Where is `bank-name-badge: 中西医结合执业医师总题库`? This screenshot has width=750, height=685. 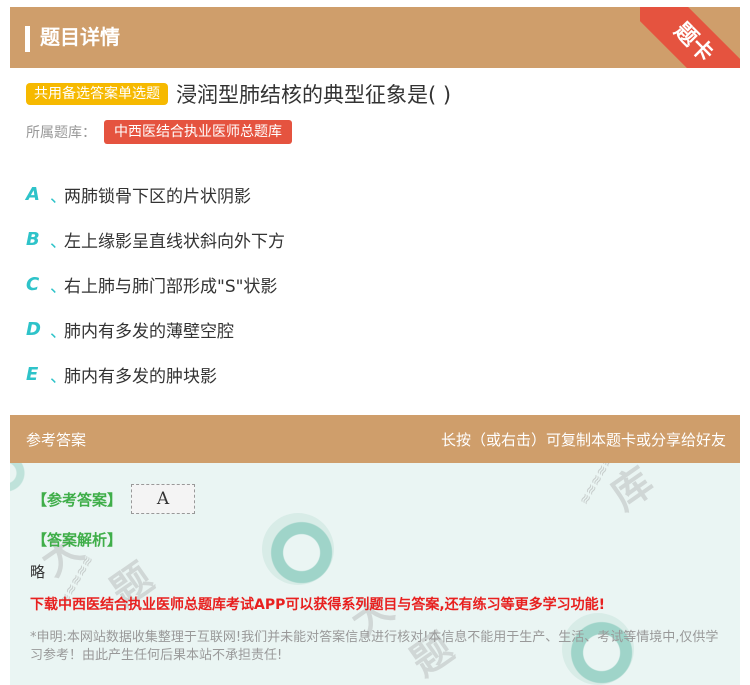 bank-name-badge: 中西医结合执业医师总题库 is located at coordinates (198, 132).